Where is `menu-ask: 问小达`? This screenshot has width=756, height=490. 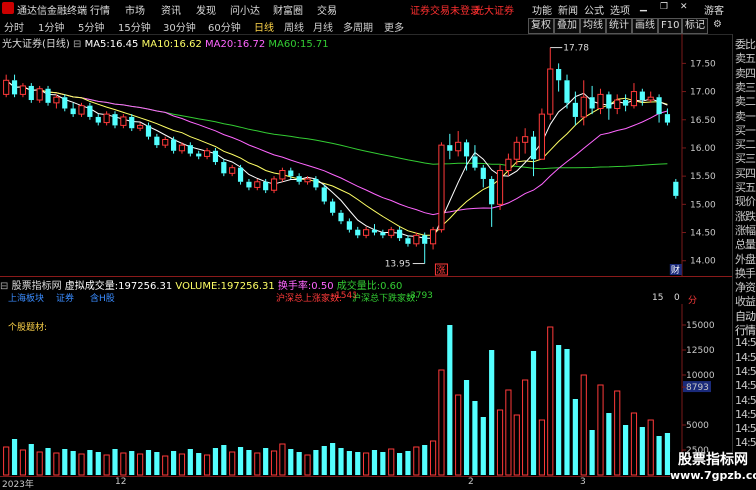
menu-ask: 问小达 is located at coordinates (245, 9).